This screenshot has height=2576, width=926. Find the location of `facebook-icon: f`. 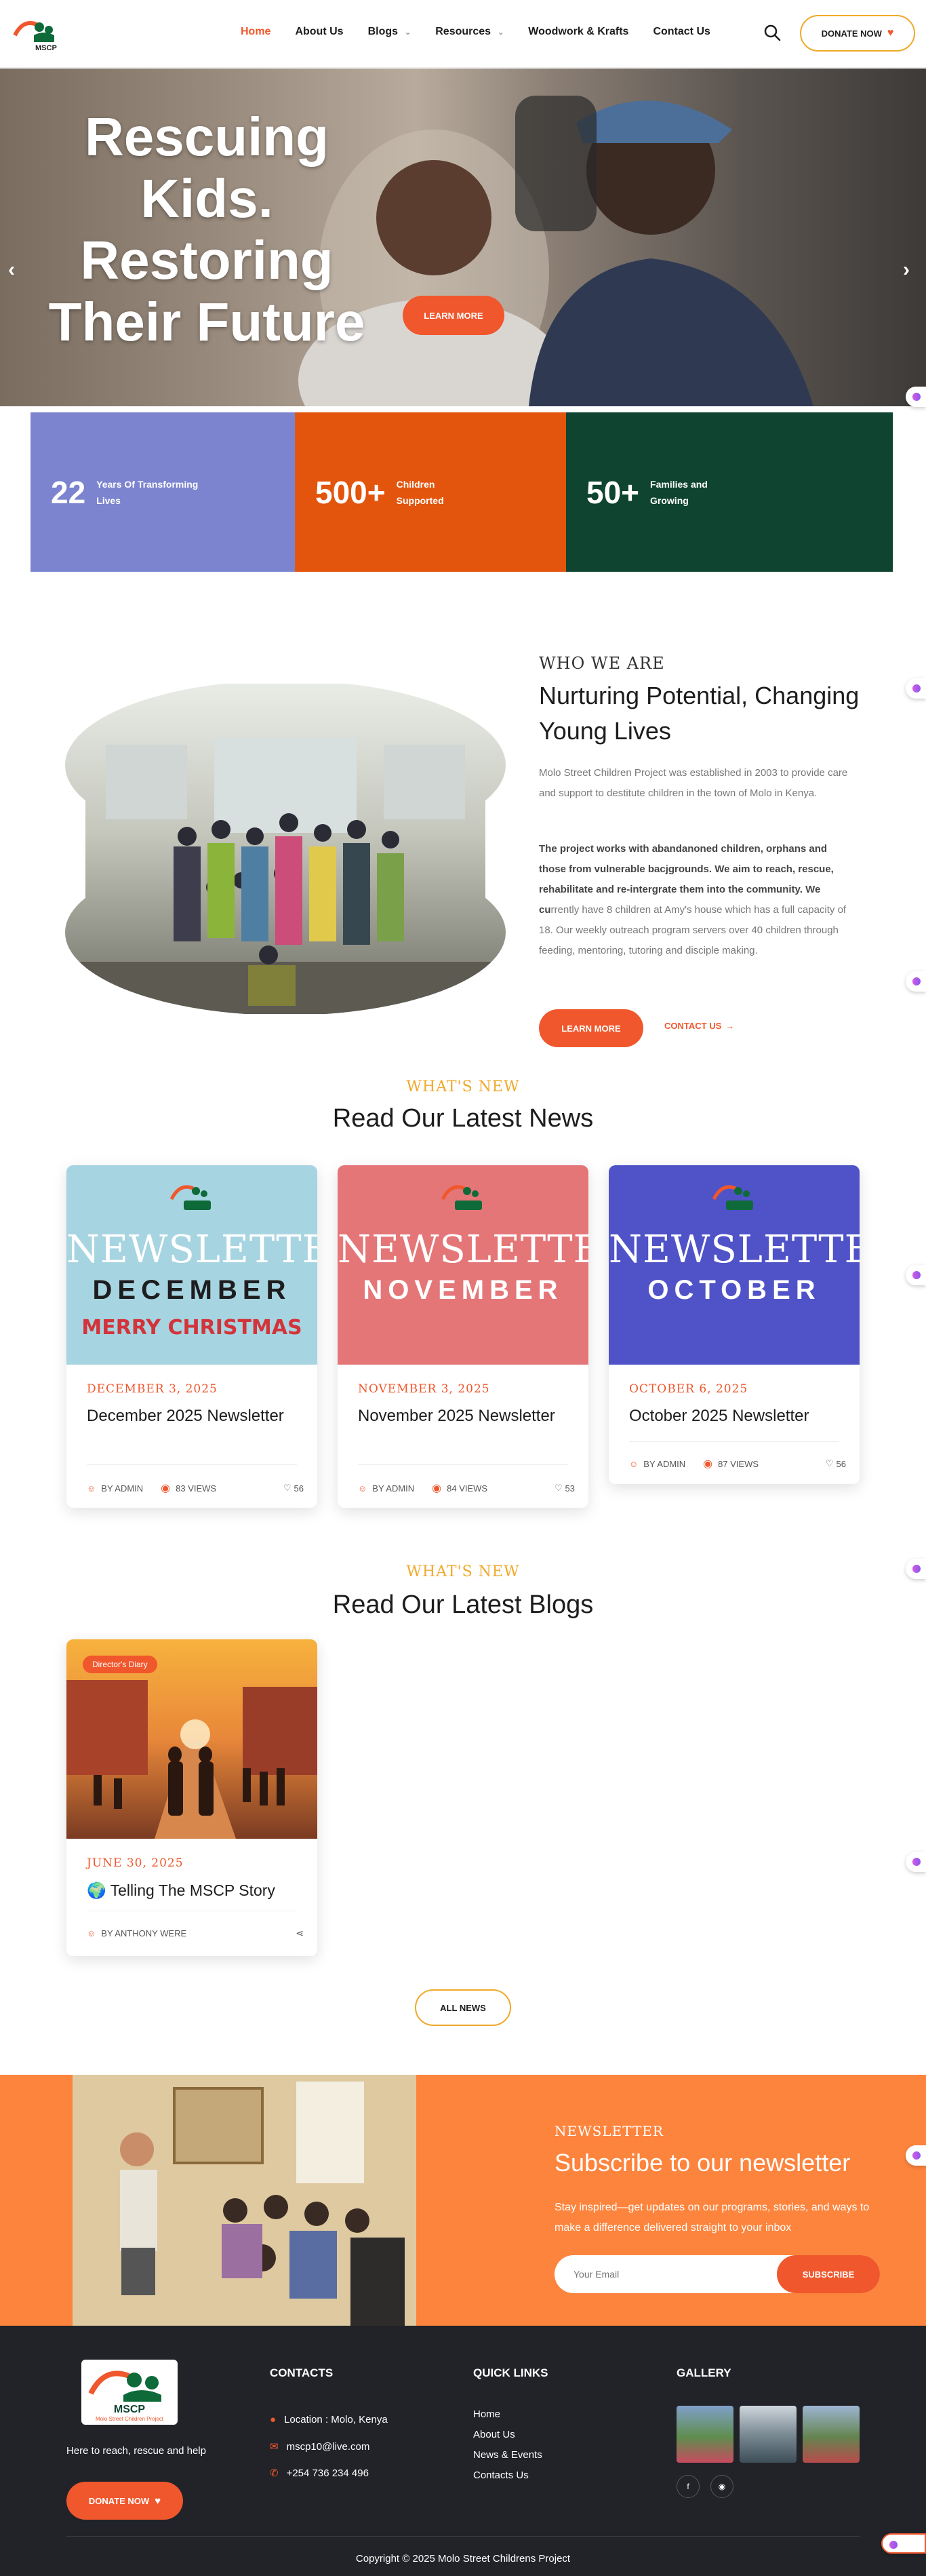

facebook-icon: f is located at coordinates (688, 2486).